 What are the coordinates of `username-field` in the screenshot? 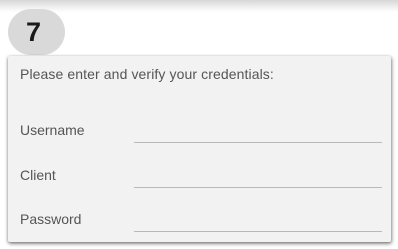 It's located at (258, 130).